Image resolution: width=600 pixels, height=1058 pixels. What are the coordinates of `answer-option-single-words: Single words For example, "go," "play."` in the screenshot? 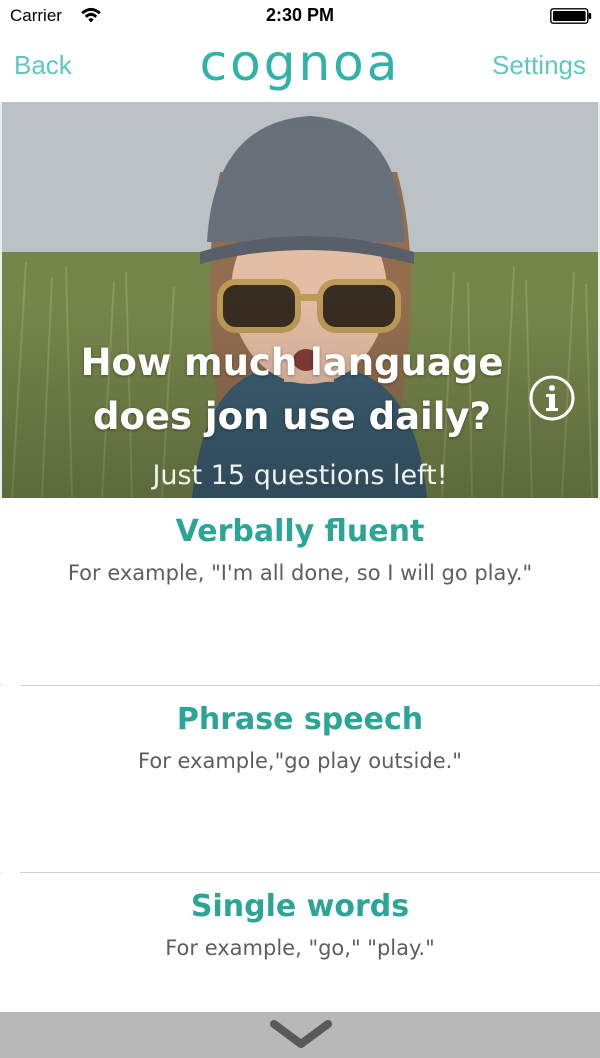 It's located at (300, 942).